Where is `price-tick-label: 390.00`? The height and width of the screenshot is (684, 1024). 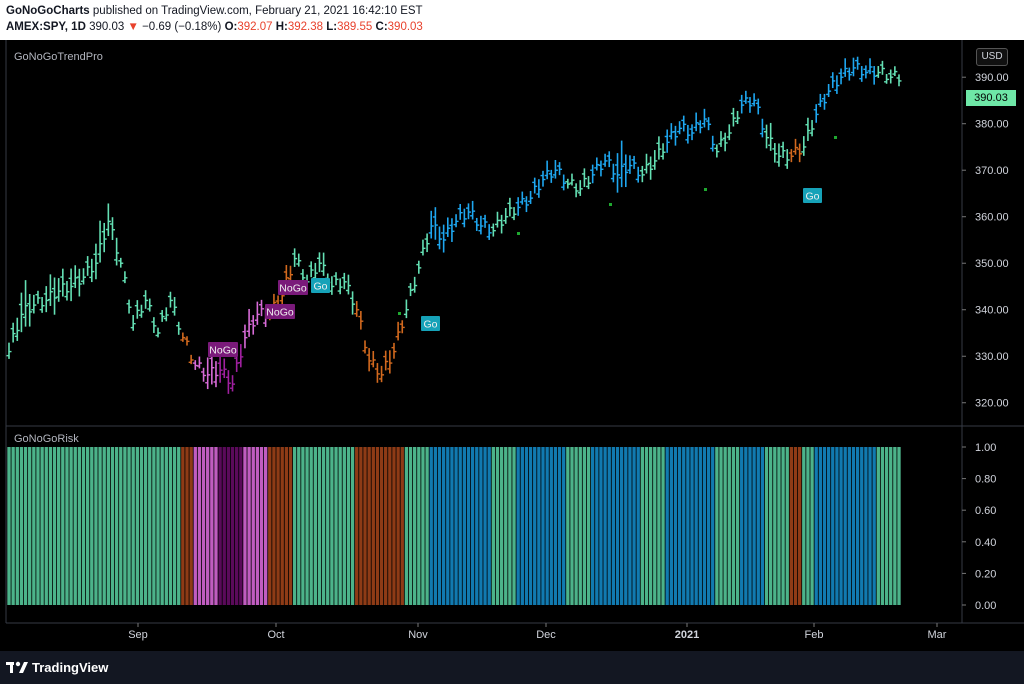
price-tick-label: 390.00 is located at coordinates (992, 78).